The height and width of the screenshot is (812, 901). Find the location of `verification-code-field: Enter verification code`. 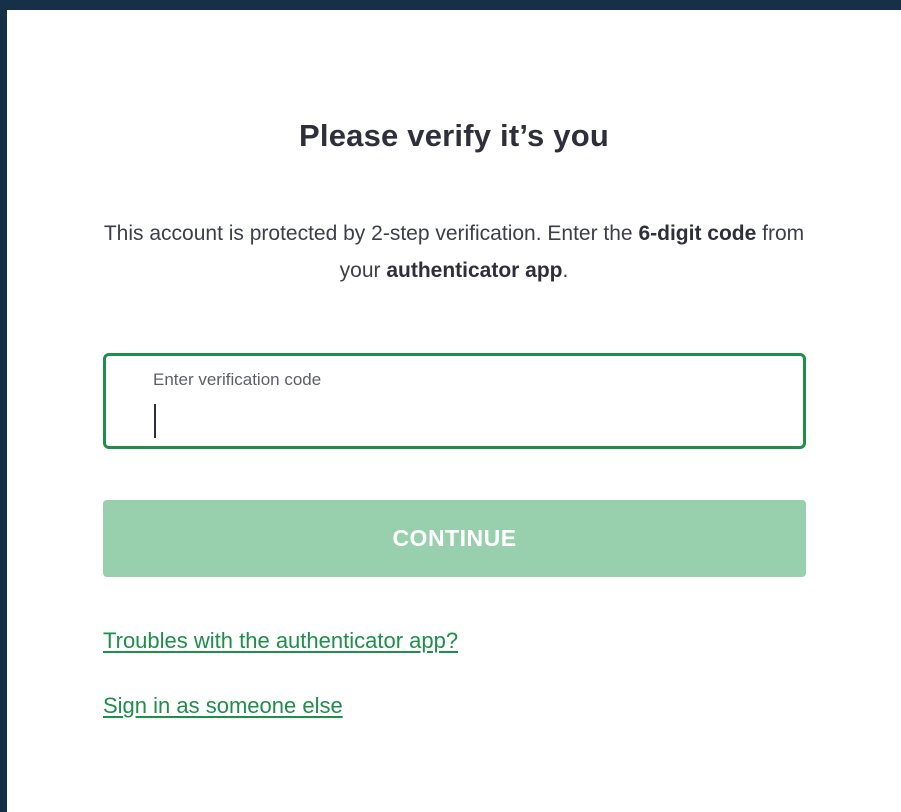

verification-code-field: Enter verification code is located at coordinates (454, 401).